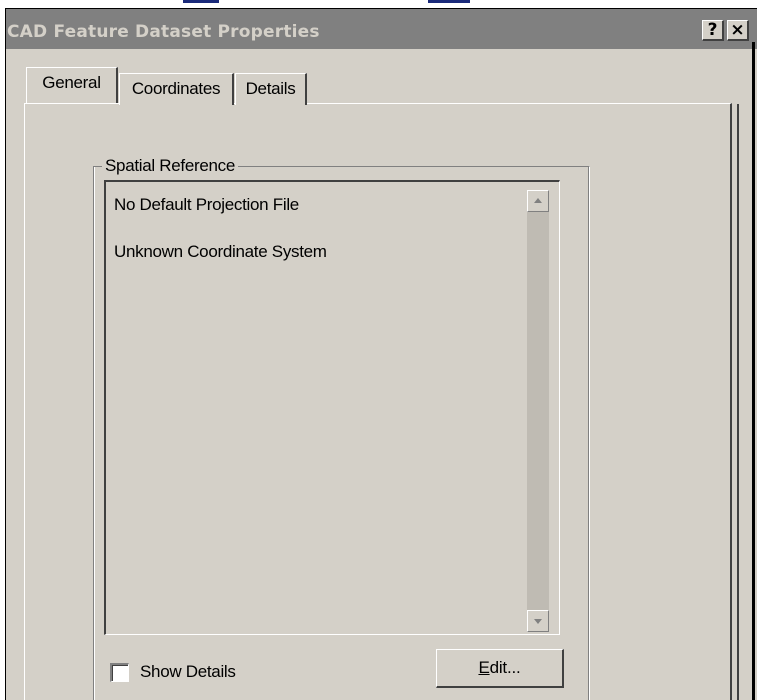 The image size is (757, 700). Describe the element at coordinates (206, 204) in the screenshot. I see `projection-file-text: No Default Projection File` at that location.